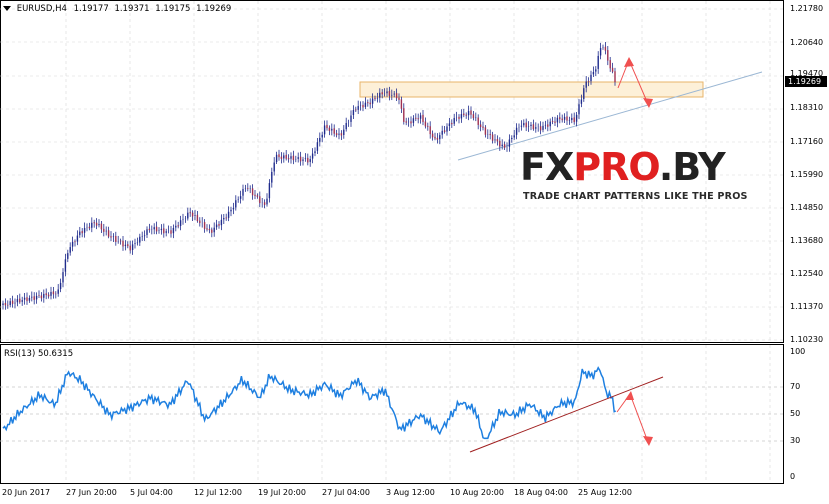 Image resolution: width=829 pixels, height=504 pixels. I want to click on price-axis-label: 1.15990, so click(807, 174).